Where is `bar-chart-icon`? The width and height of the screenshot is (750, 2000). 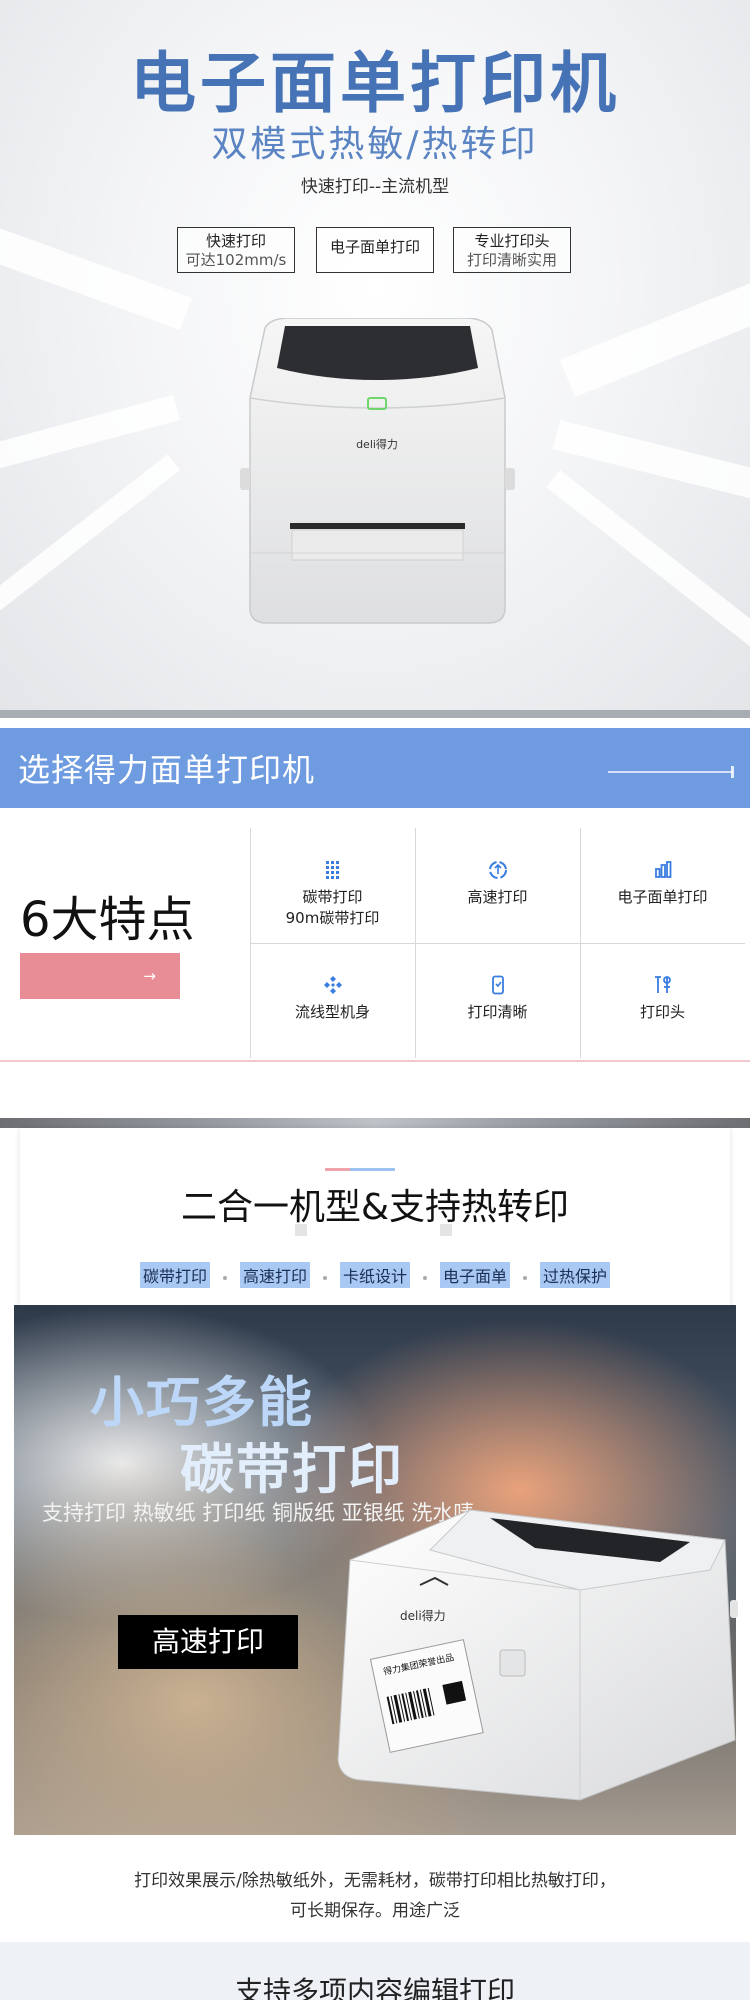
bar-chart-icon is located at coordinates (662, 869).